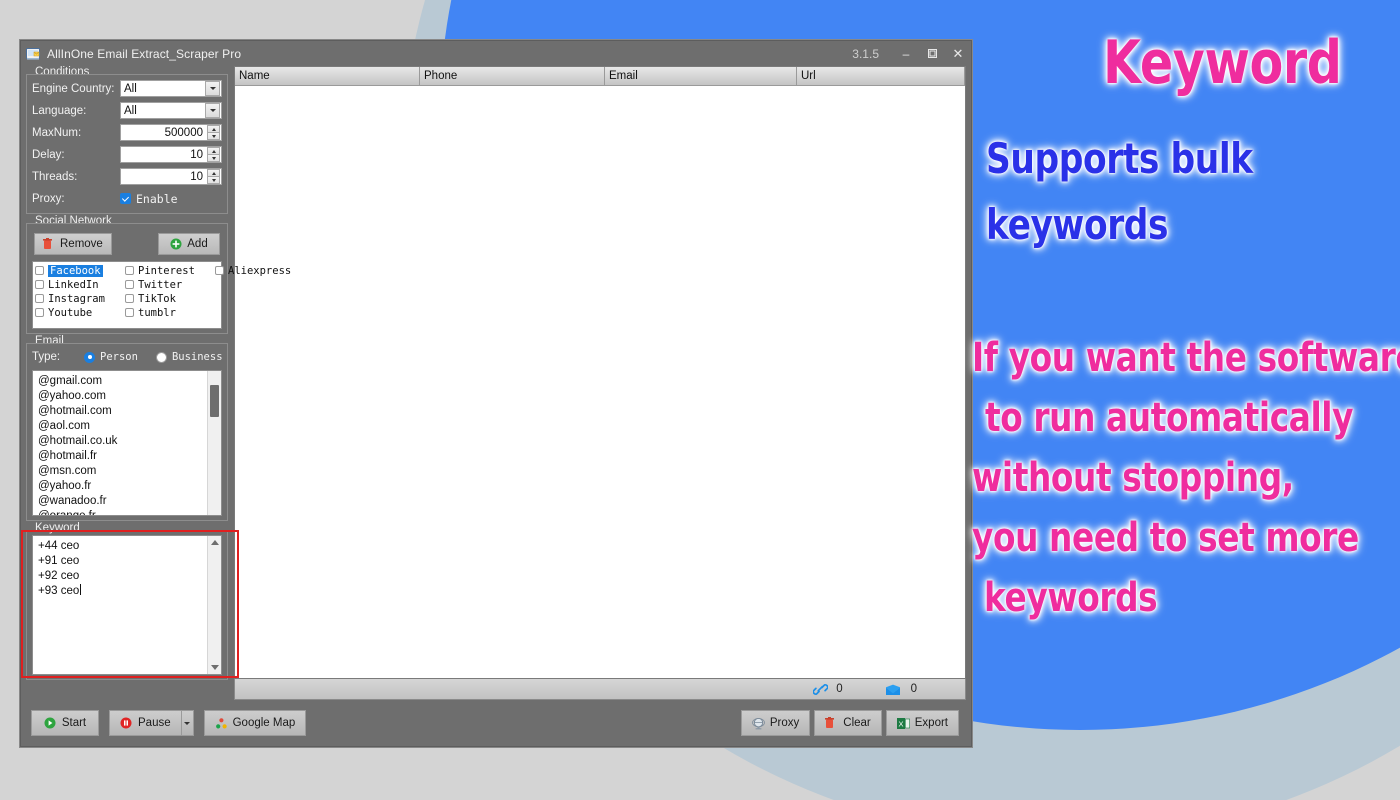 The width and height of the screenshot is (1400, 800). Describe the element at coordinates (154, 723) in the screenshot. I see `pause-label: Pause` at that location.